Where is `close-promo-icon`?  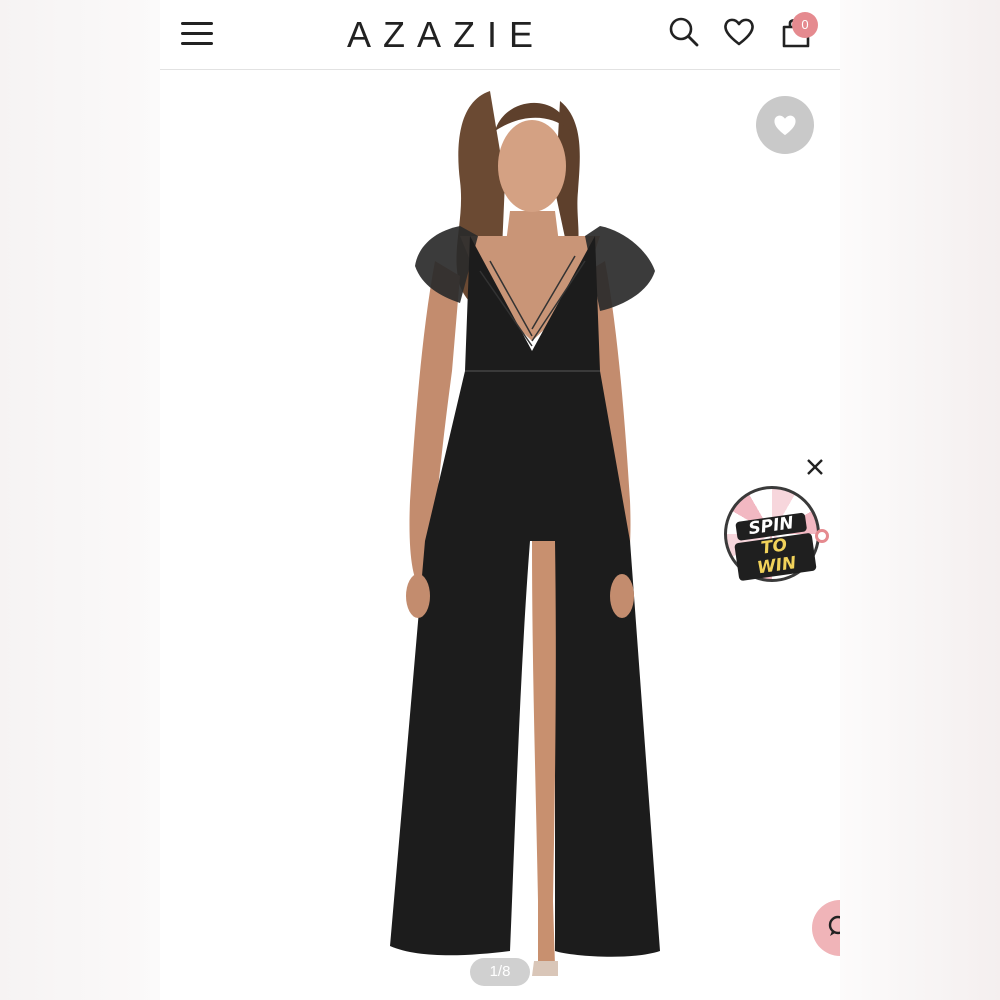
close-promo-icon is located at coordinates (815, 467).